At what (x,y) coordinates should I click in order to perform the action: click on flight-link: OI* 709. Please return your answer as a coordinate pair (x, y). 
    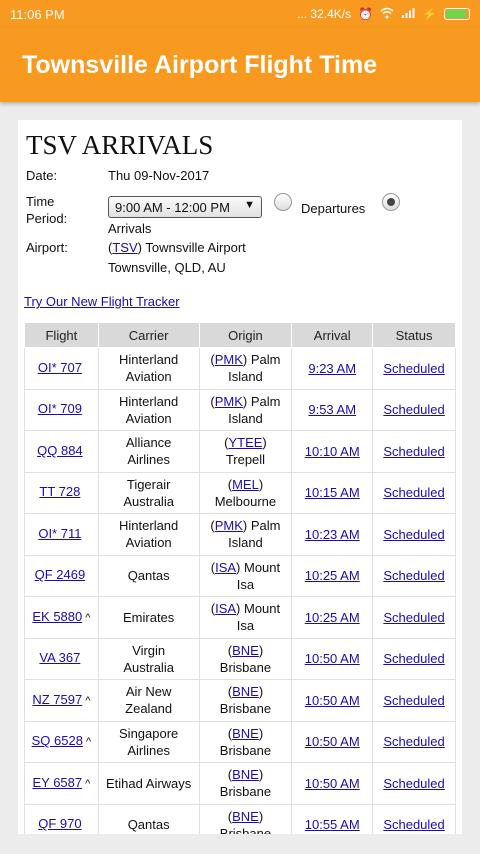
    Looking at the image, I should click on (60, 408).